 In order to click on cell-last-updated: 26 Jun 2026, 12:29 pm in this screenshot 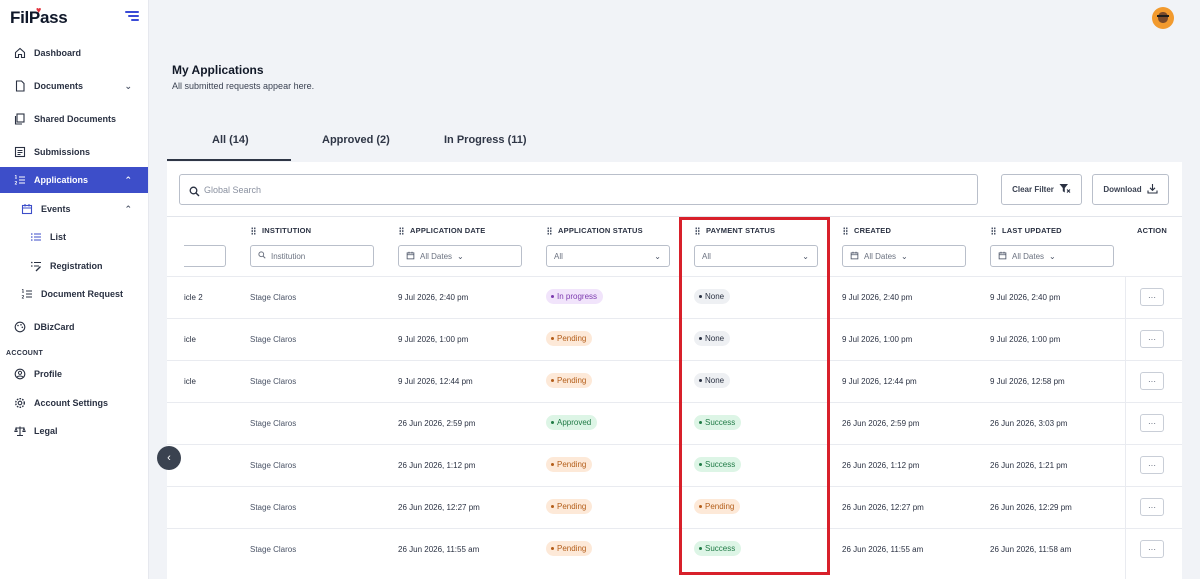, I will do `click(1031, 507)`.